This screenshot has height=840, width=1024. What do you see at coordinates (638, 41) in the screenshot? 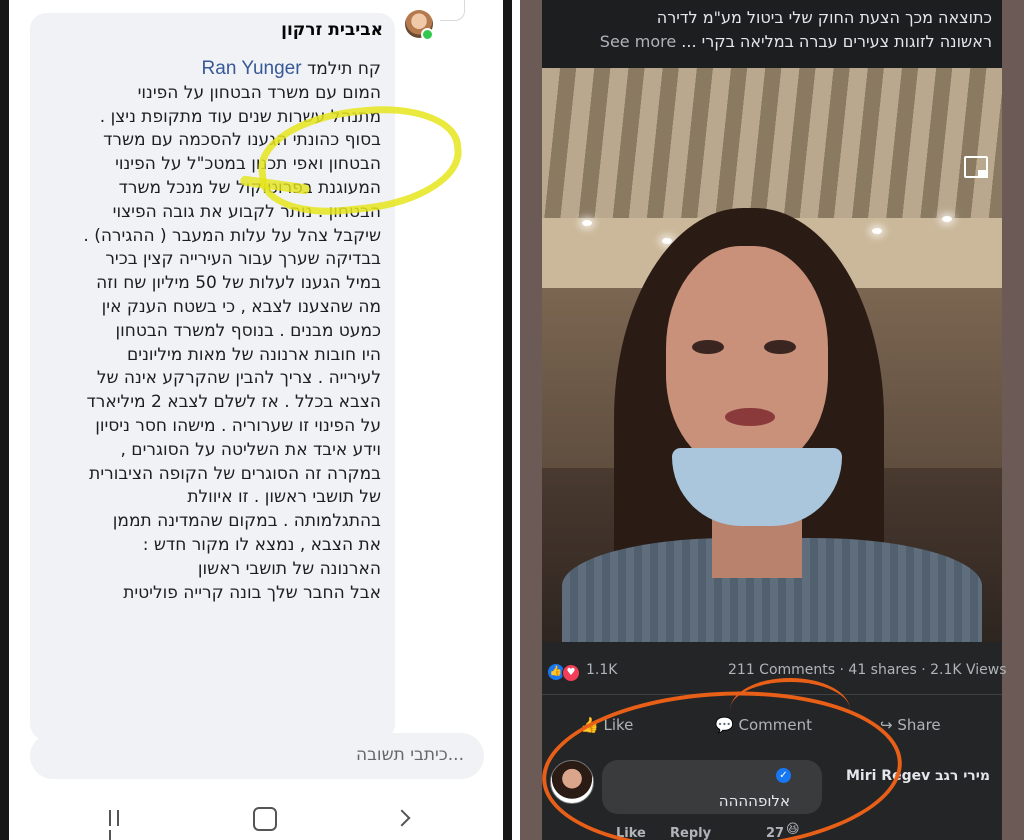
I see `see-more-link: See more` at bounding box center [638, 41].